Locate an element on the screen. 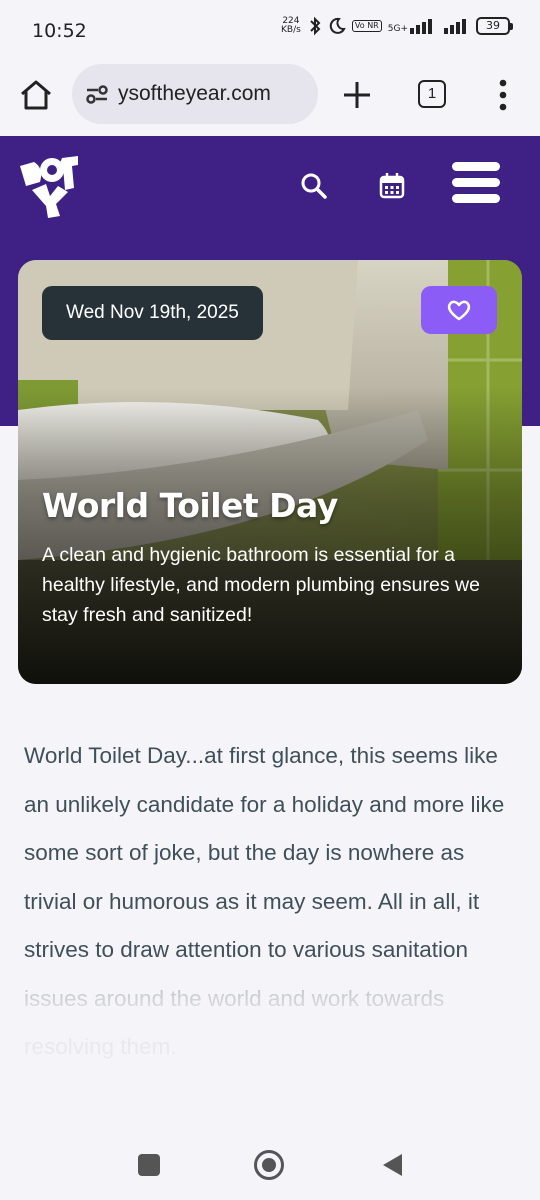 The height and width of the screenshot is (1200, 540). home-circle-icon is located at coordinates (269, 1165).